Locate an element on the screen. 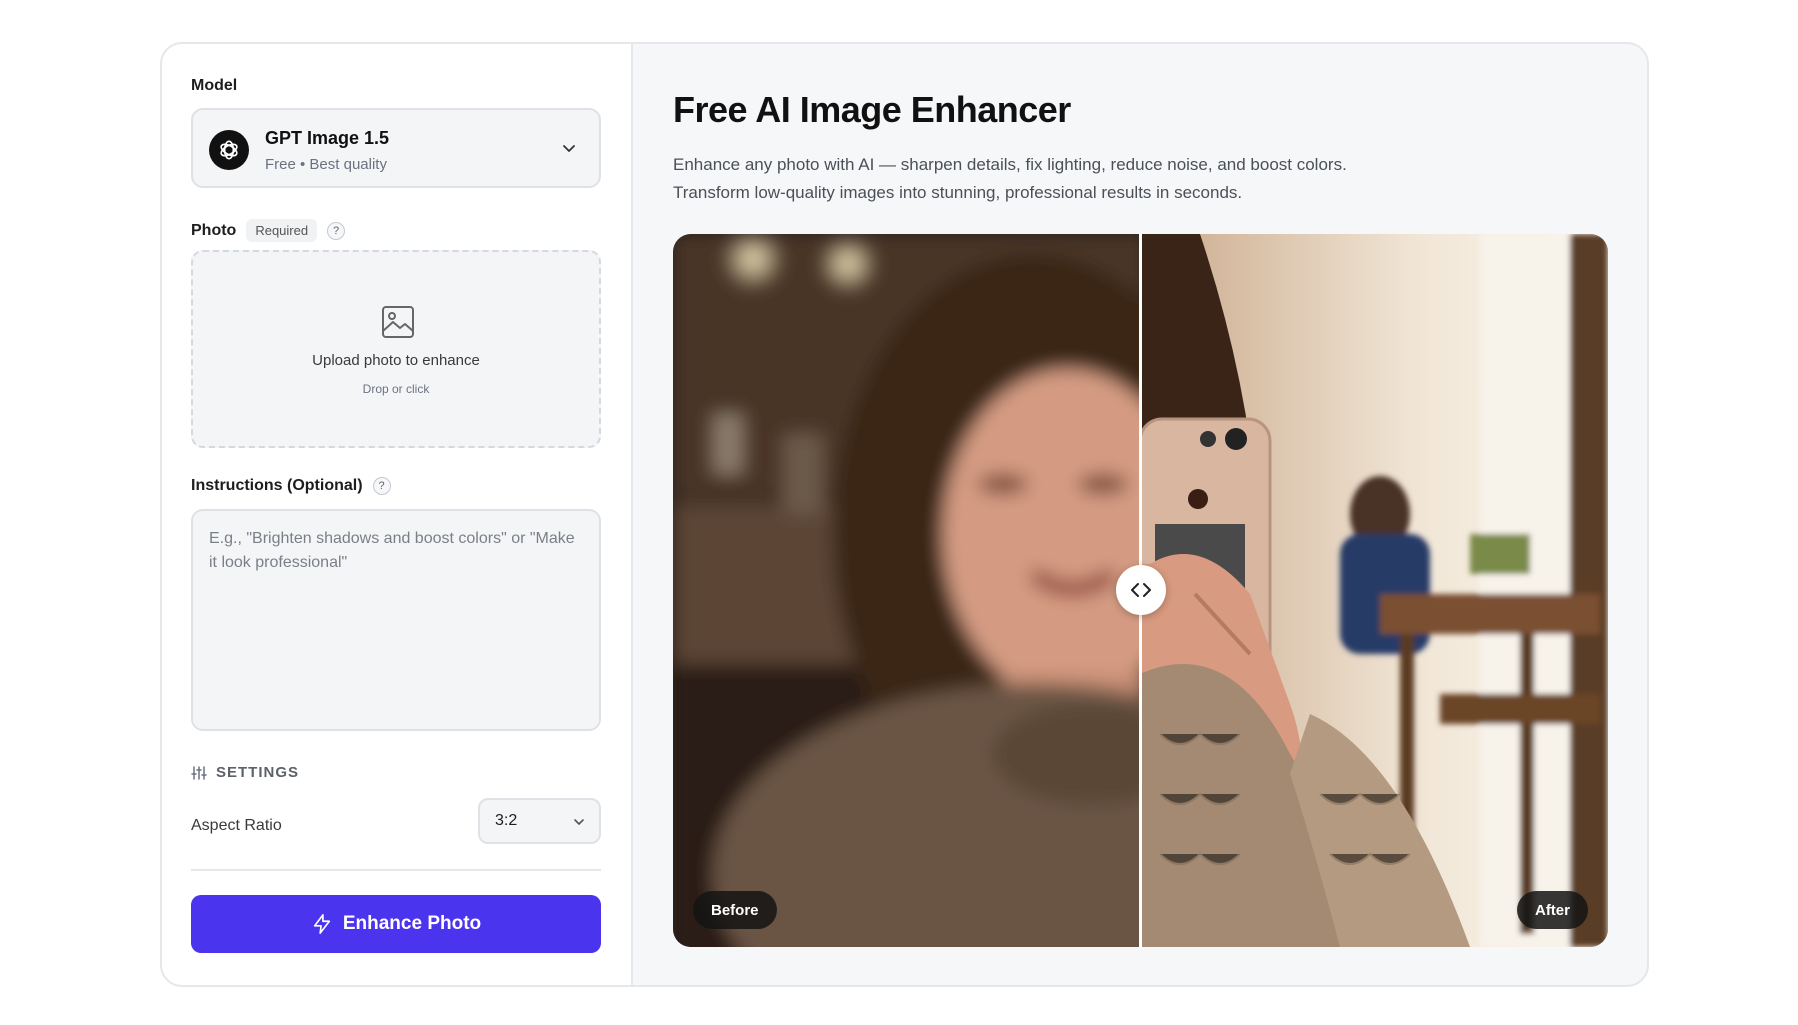  divider is located at coordinates (396, 870).